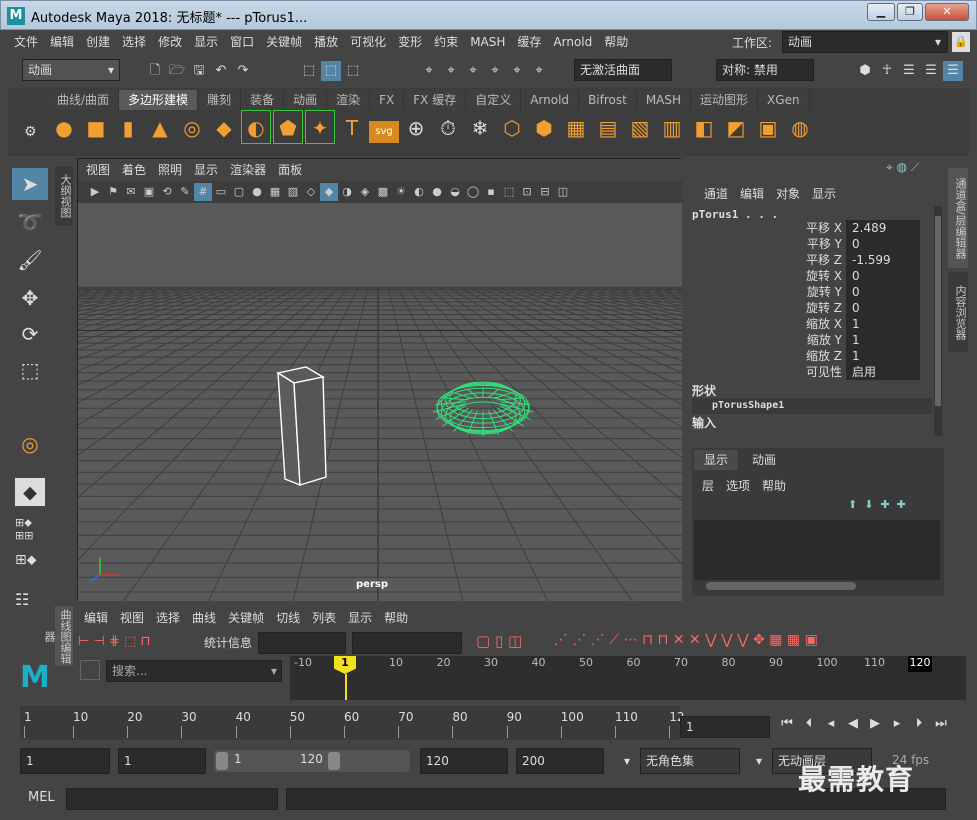  What do you see at coordinates (455, 192) in the screenshot?
I see `motion-blur-icon: ◒` at bounding box center [455, 192].